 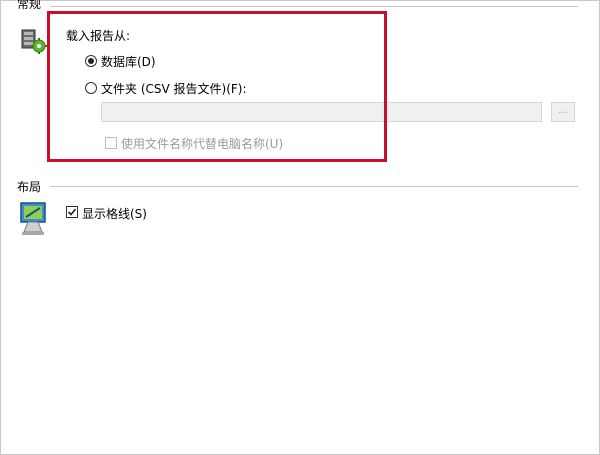 What do you see at coordinates (29, 187) in the screenshot?
I see `layout-section-title: 布局` at bounding box center [29, 187].